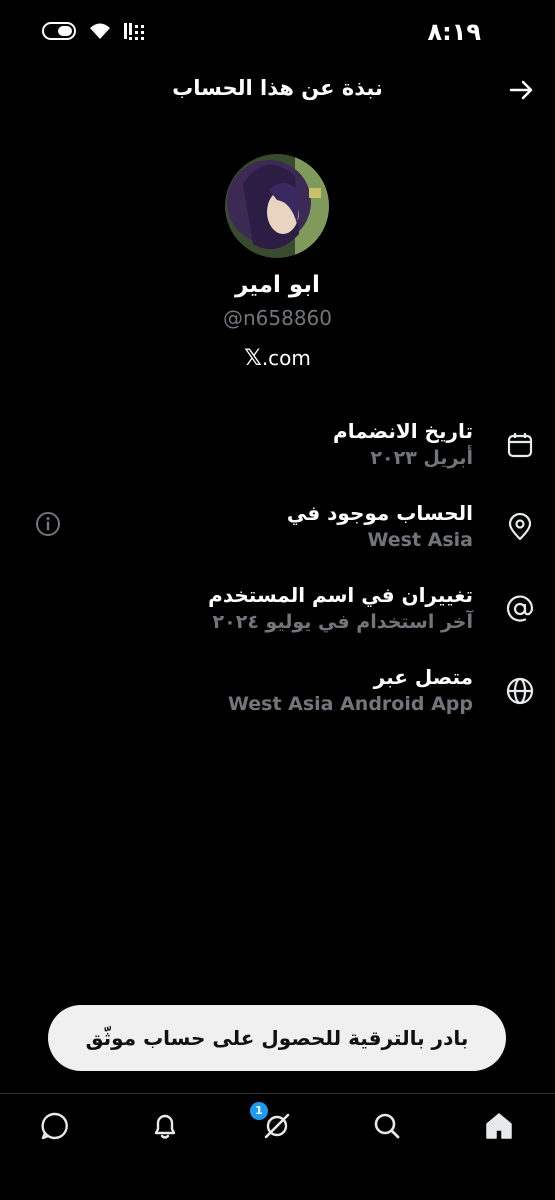  I want to click on info-row-title: تغييران في اسم المستخدم, so click(340, 595).